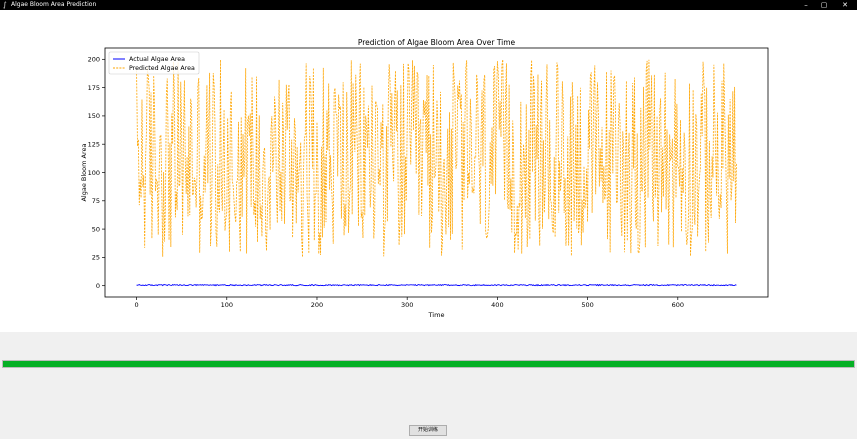 The image size is (857, 439). I want to click on close-button: ✕, so click(845, 5).